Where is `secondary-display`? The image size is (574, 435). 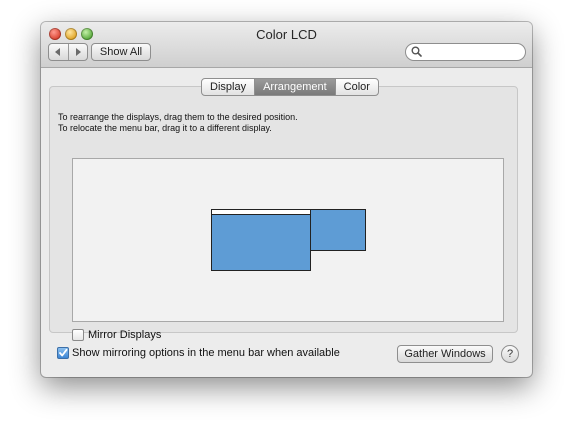
secondary-display is located at coordinates (338, 230).